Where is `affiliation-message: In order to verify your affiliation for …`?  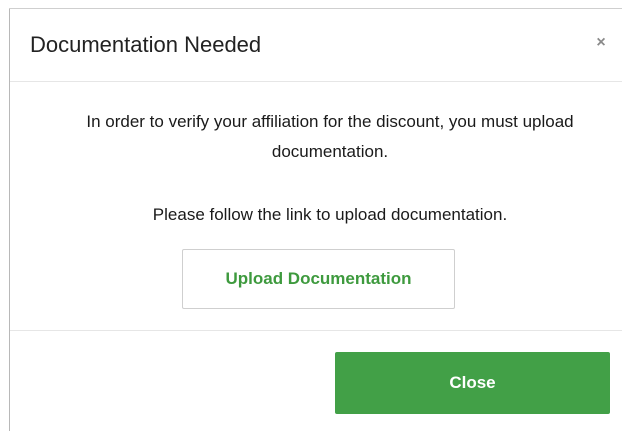 affiliation-message: In order to verify your affiliation for … is located at coordinates (330, 136).